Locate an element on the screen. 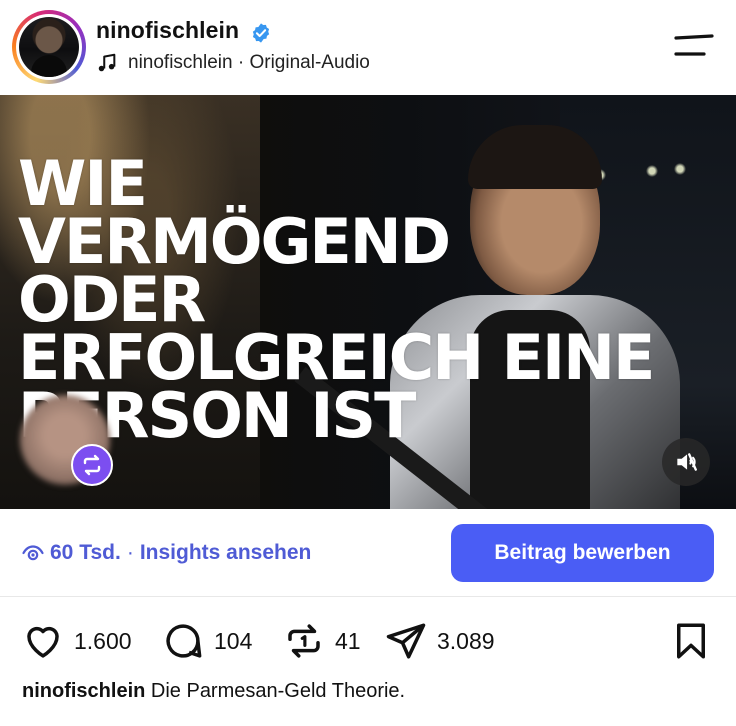  overlay-line: PERSON IST is located at coordinates (217, 415).